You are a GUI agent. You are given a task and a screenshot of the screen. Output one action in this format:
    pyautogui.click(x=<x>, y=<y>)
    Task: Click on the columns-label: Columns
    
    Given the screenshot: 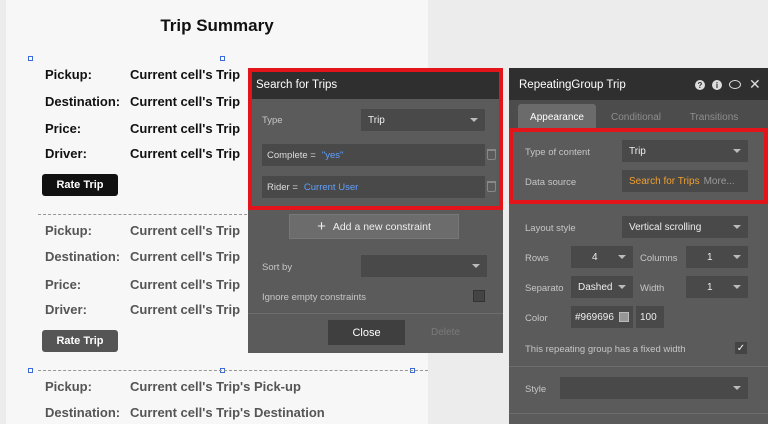 What is the action you would take?
    pyautogui.click(x=659, y=258)
    